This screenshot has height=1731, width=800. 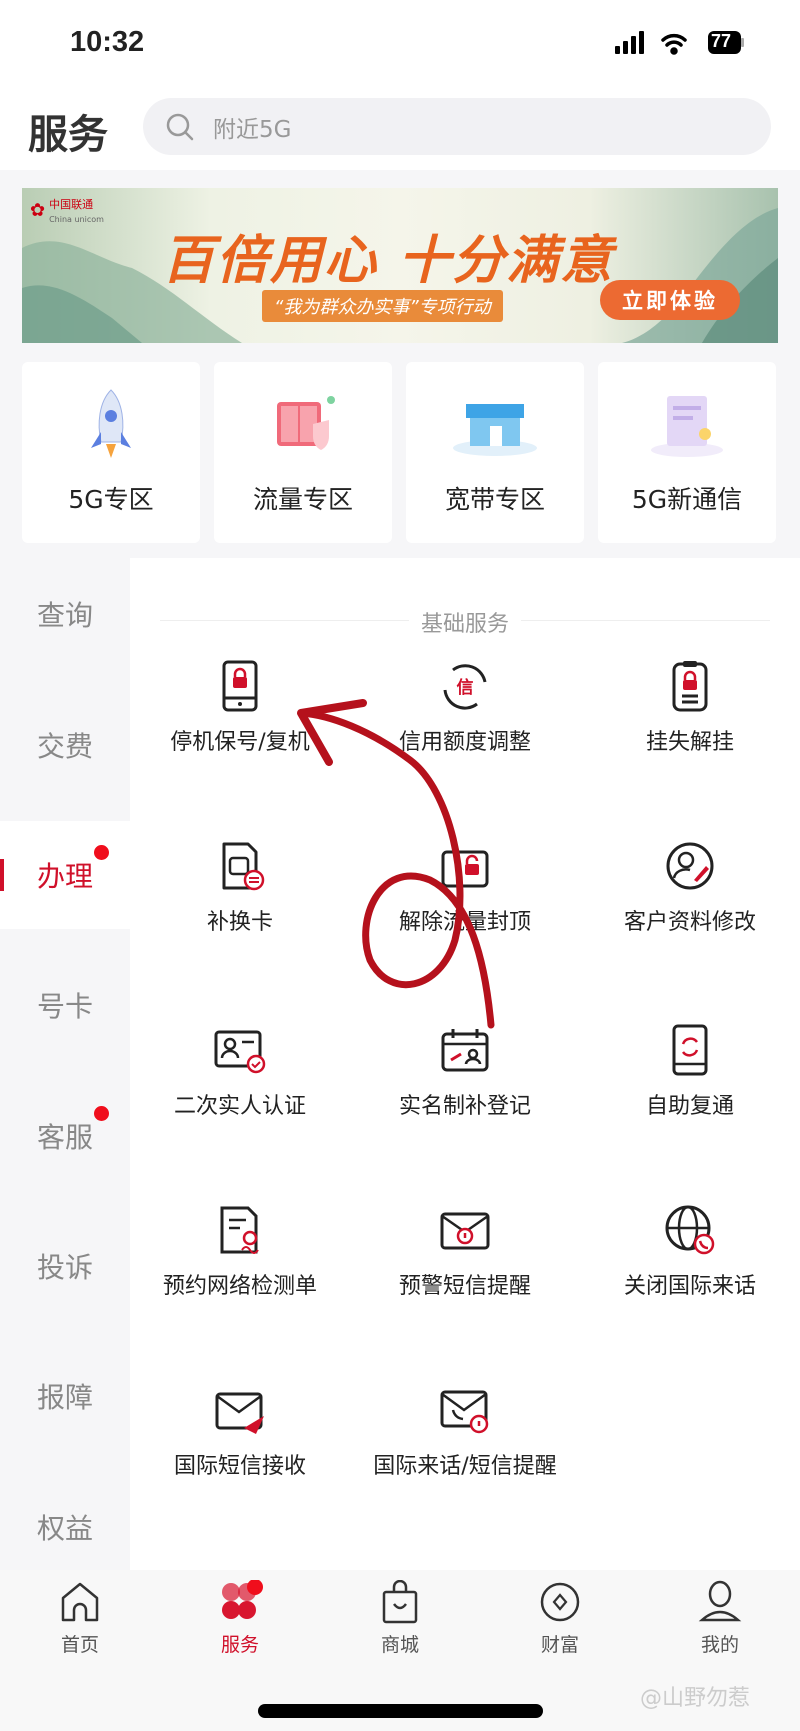 What do you see at coordinates (71, 204) in the screenshot?
I see `logo-cn: 中国联通` at bounding box center [71, 204].